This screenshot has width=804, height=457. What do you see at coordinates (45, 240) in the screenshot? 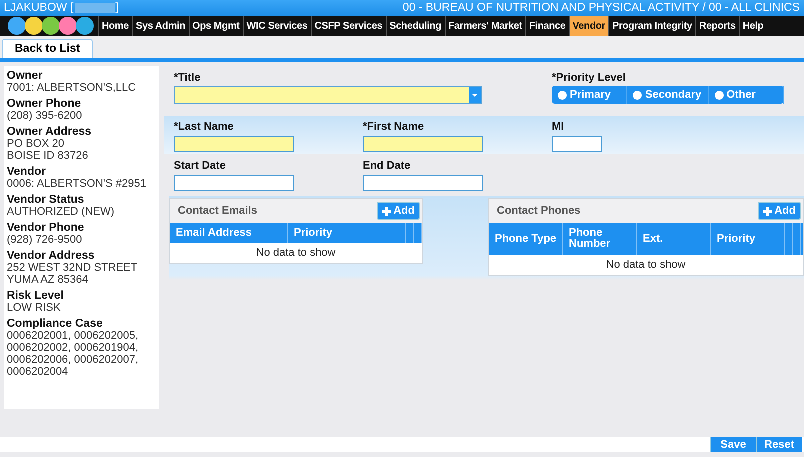
I see `info-value: (928) 726-9500` at bounding box center [45, 240].